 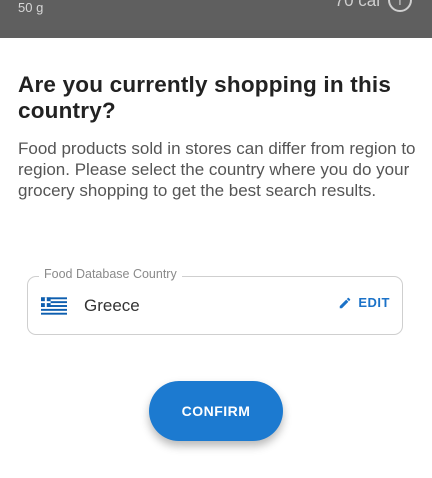 What do you see at coordinates (215, 301) in the screenshot?
I see `food-database-country-field: Food Database Country Greece EDIT` at bounding box center [215, 301].